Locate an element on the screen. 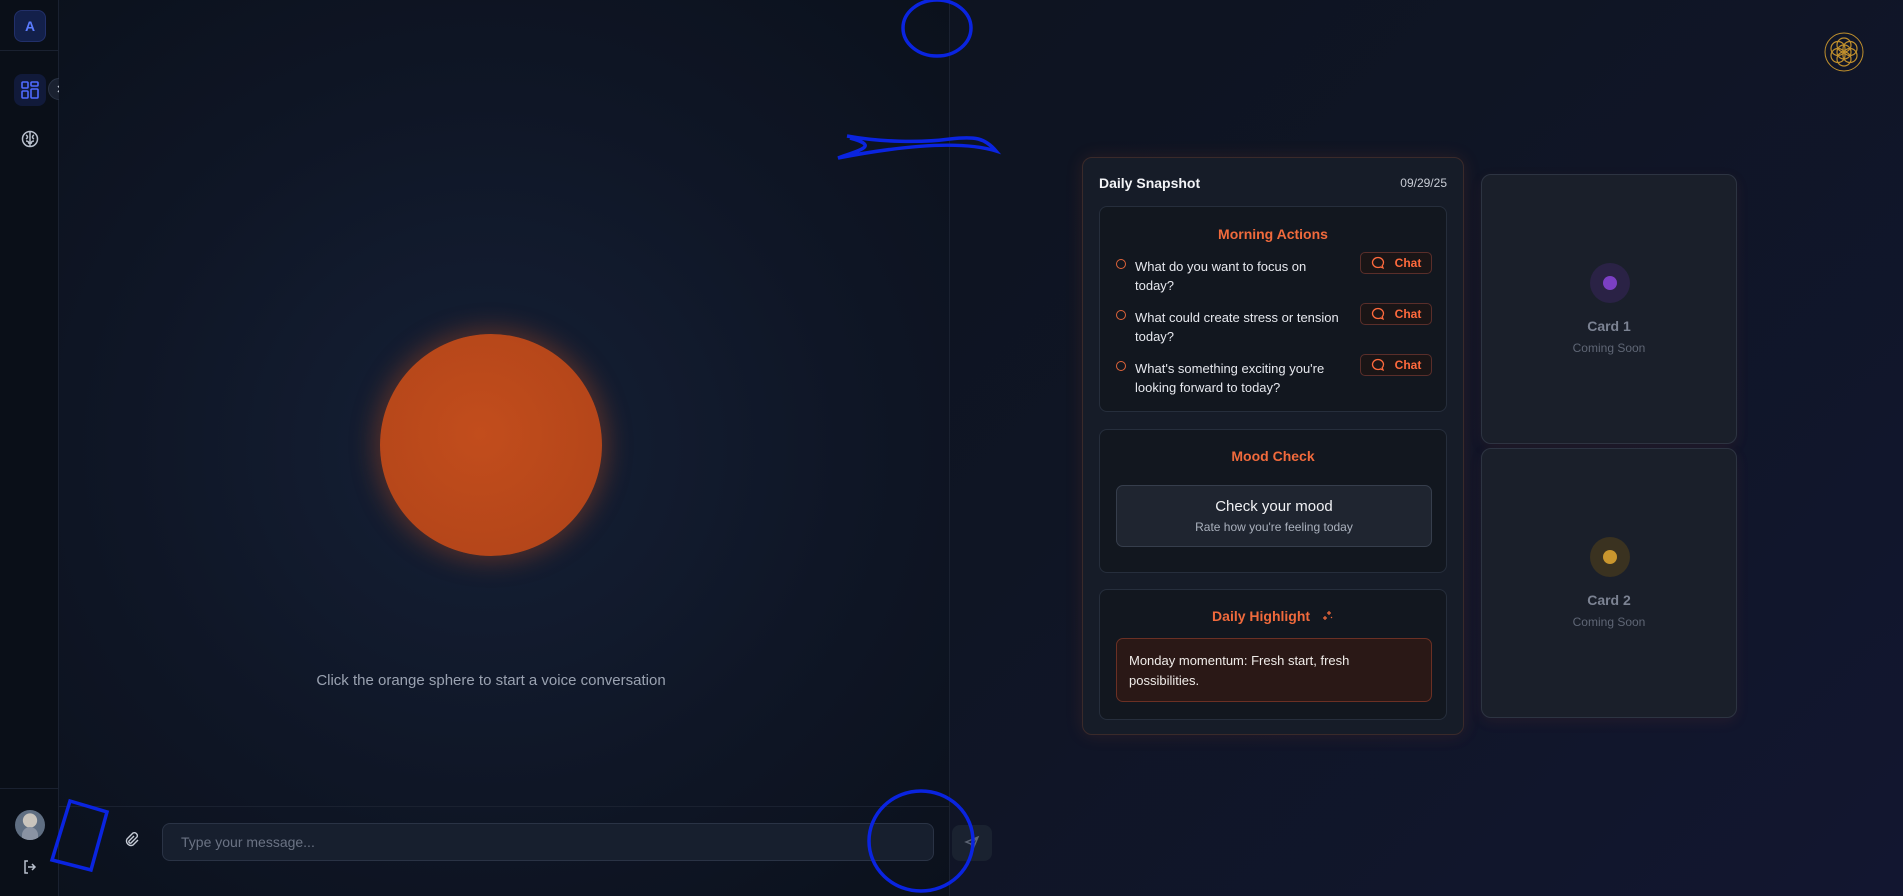 This screenshot has height=896, width=1903. card-1-title: Card 1 is located at coordinates (1609, 326).